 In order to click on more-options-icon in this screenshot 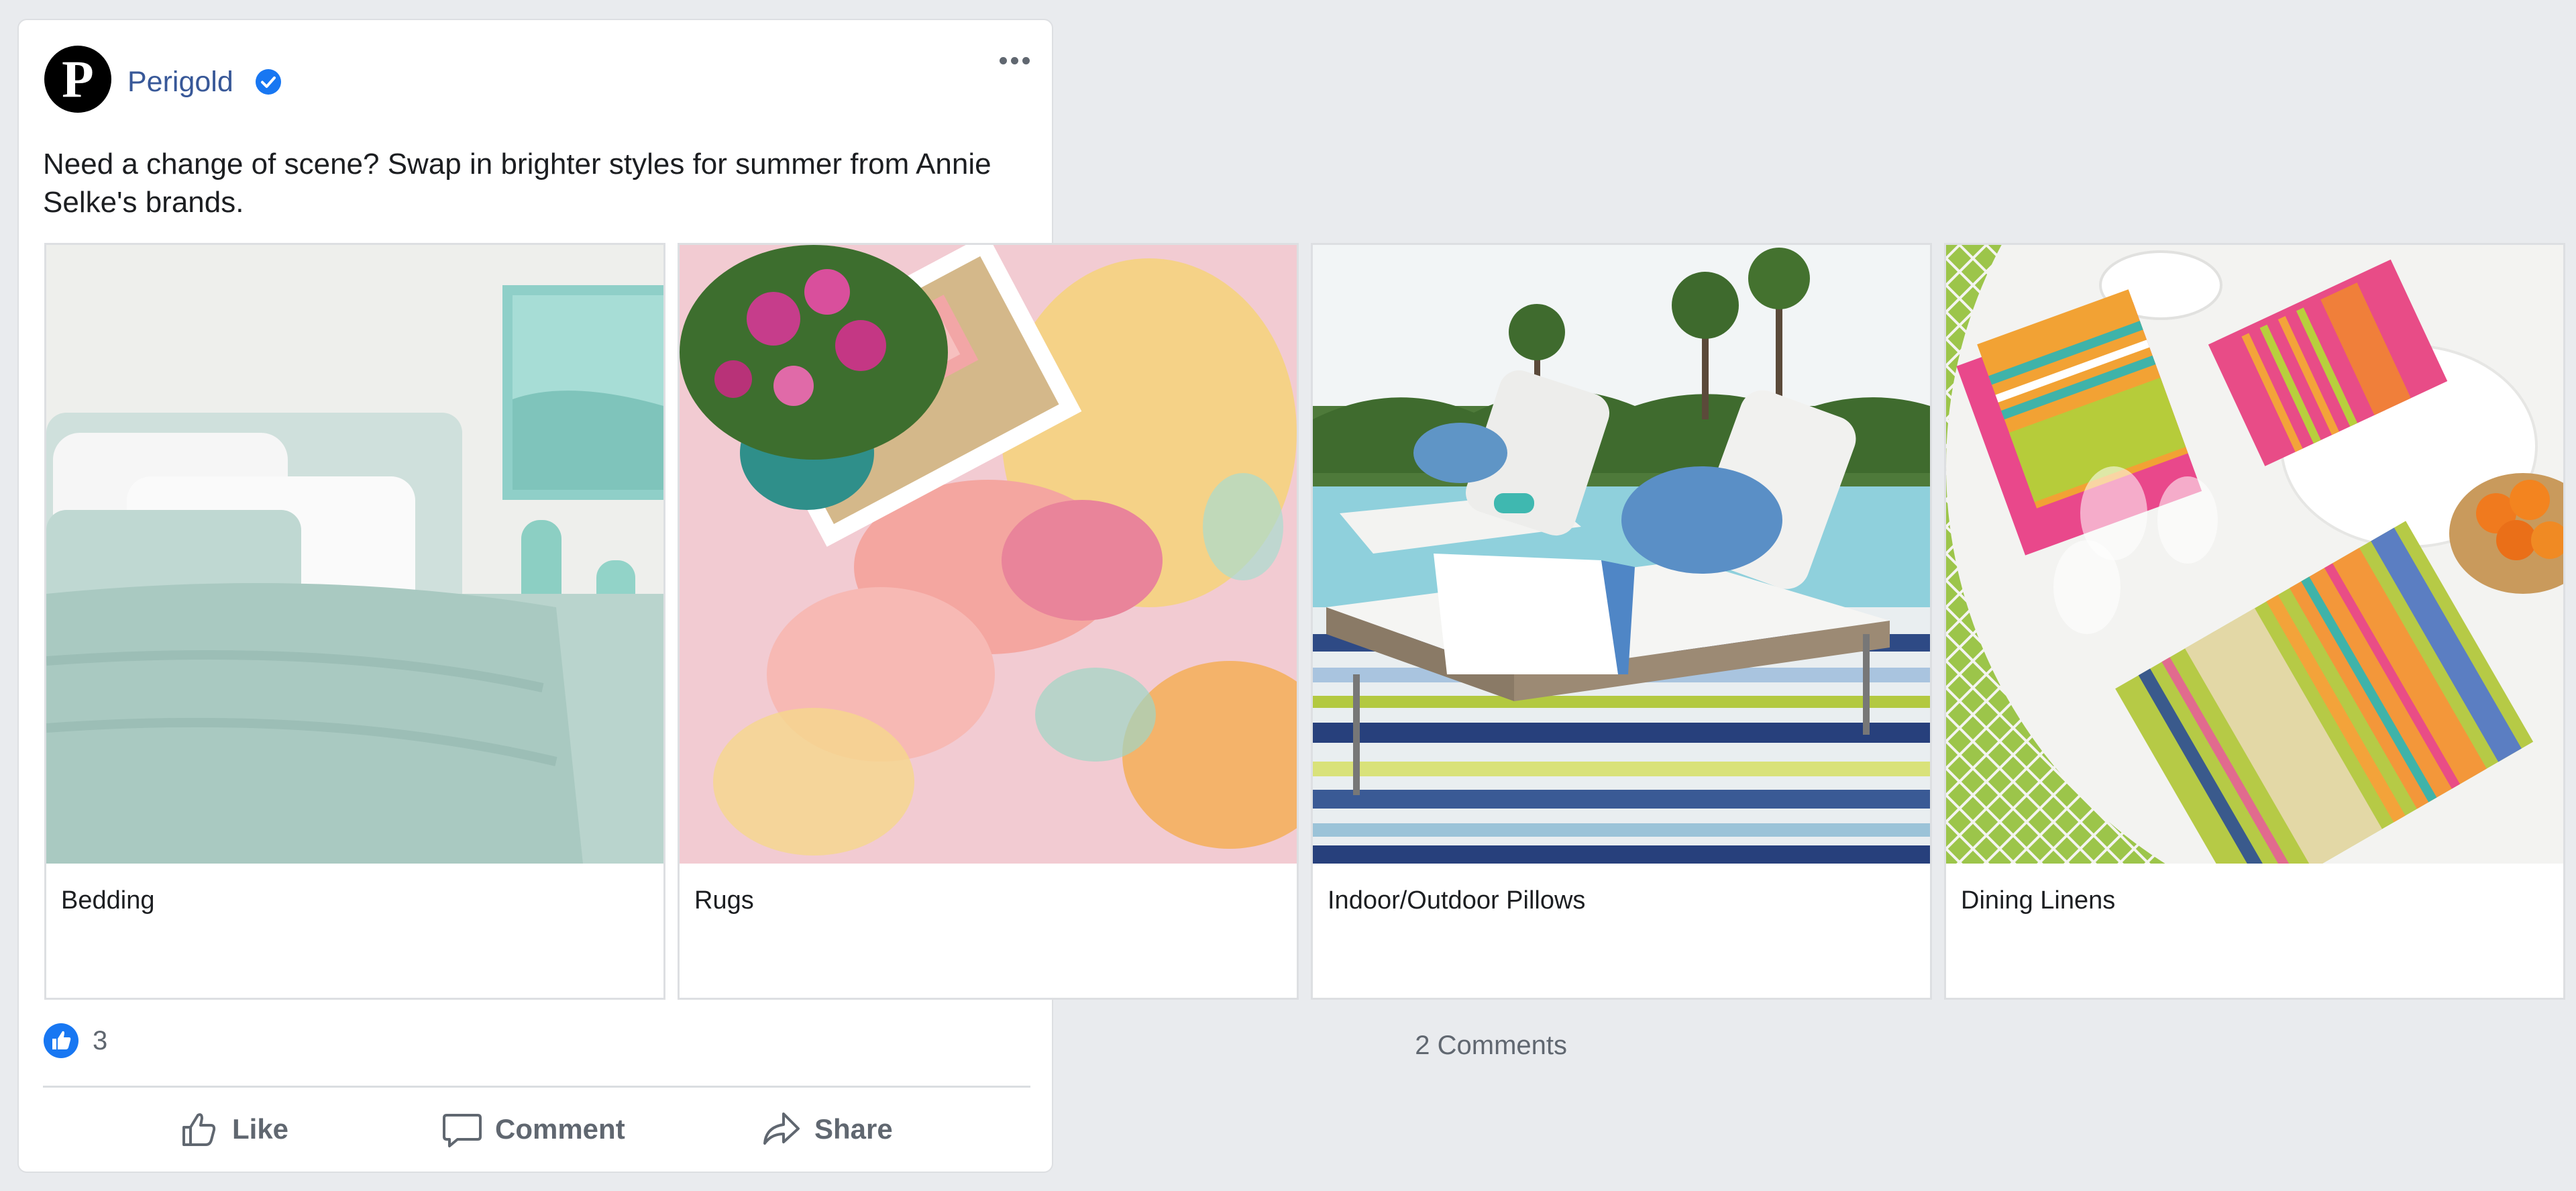, I will do `click(1018, 60)`.